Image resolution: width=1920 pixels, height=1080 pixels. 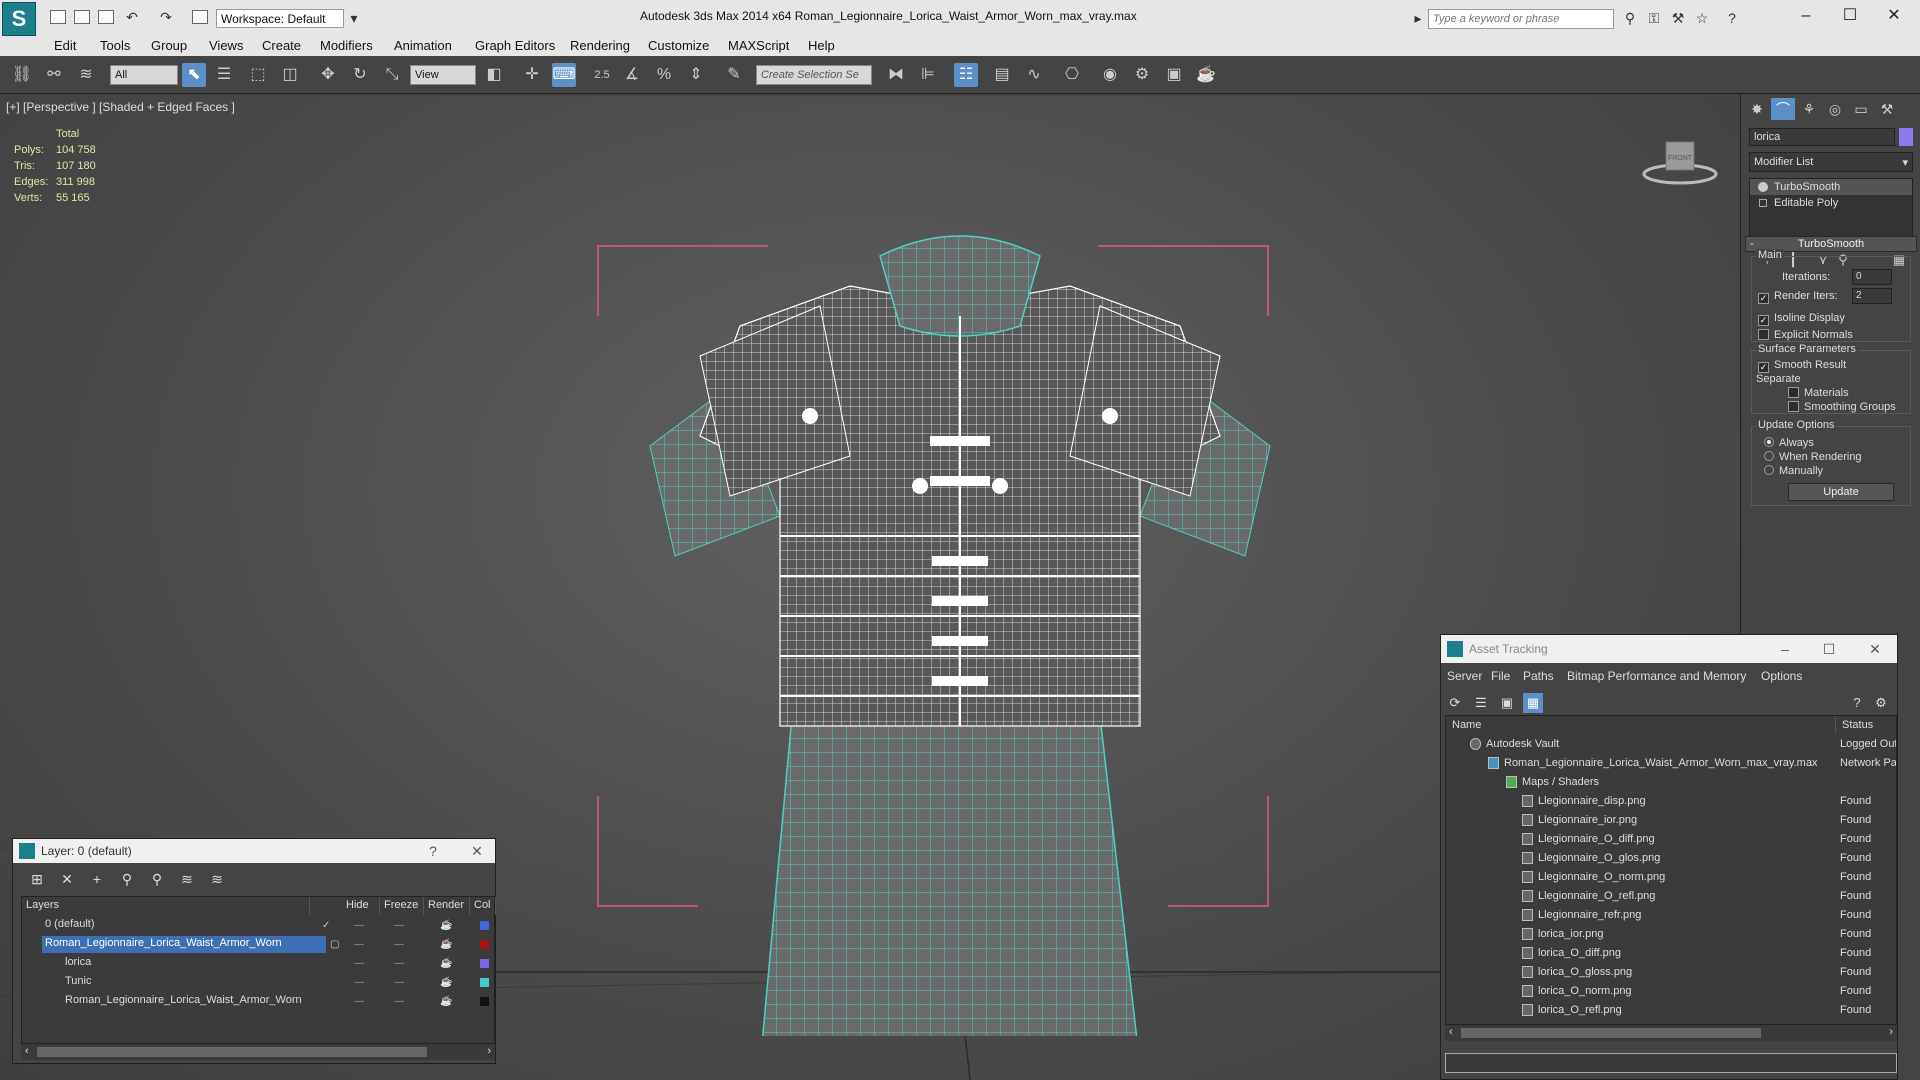 I want to click on select-and-rotate-icon: ↻, so click(x=360, y=75).